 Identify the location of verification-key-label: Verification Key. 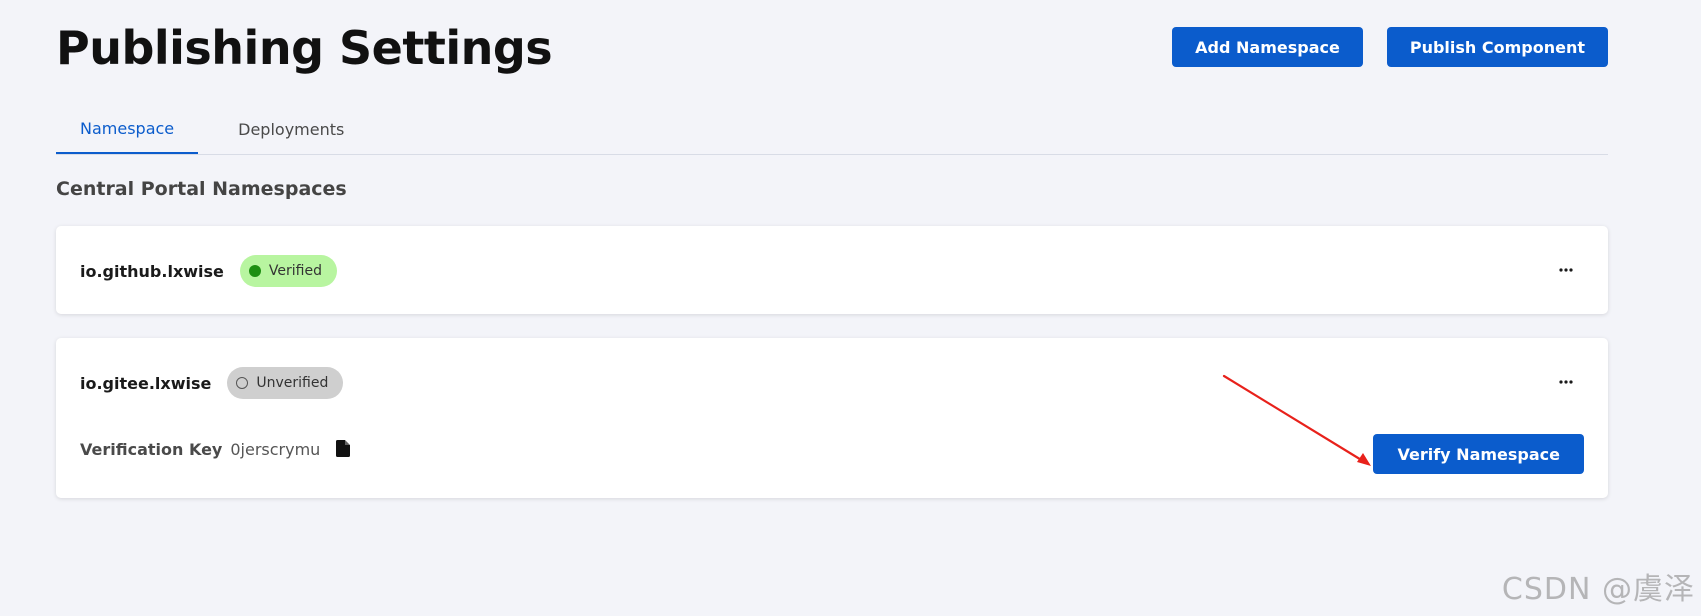
(151, 449).